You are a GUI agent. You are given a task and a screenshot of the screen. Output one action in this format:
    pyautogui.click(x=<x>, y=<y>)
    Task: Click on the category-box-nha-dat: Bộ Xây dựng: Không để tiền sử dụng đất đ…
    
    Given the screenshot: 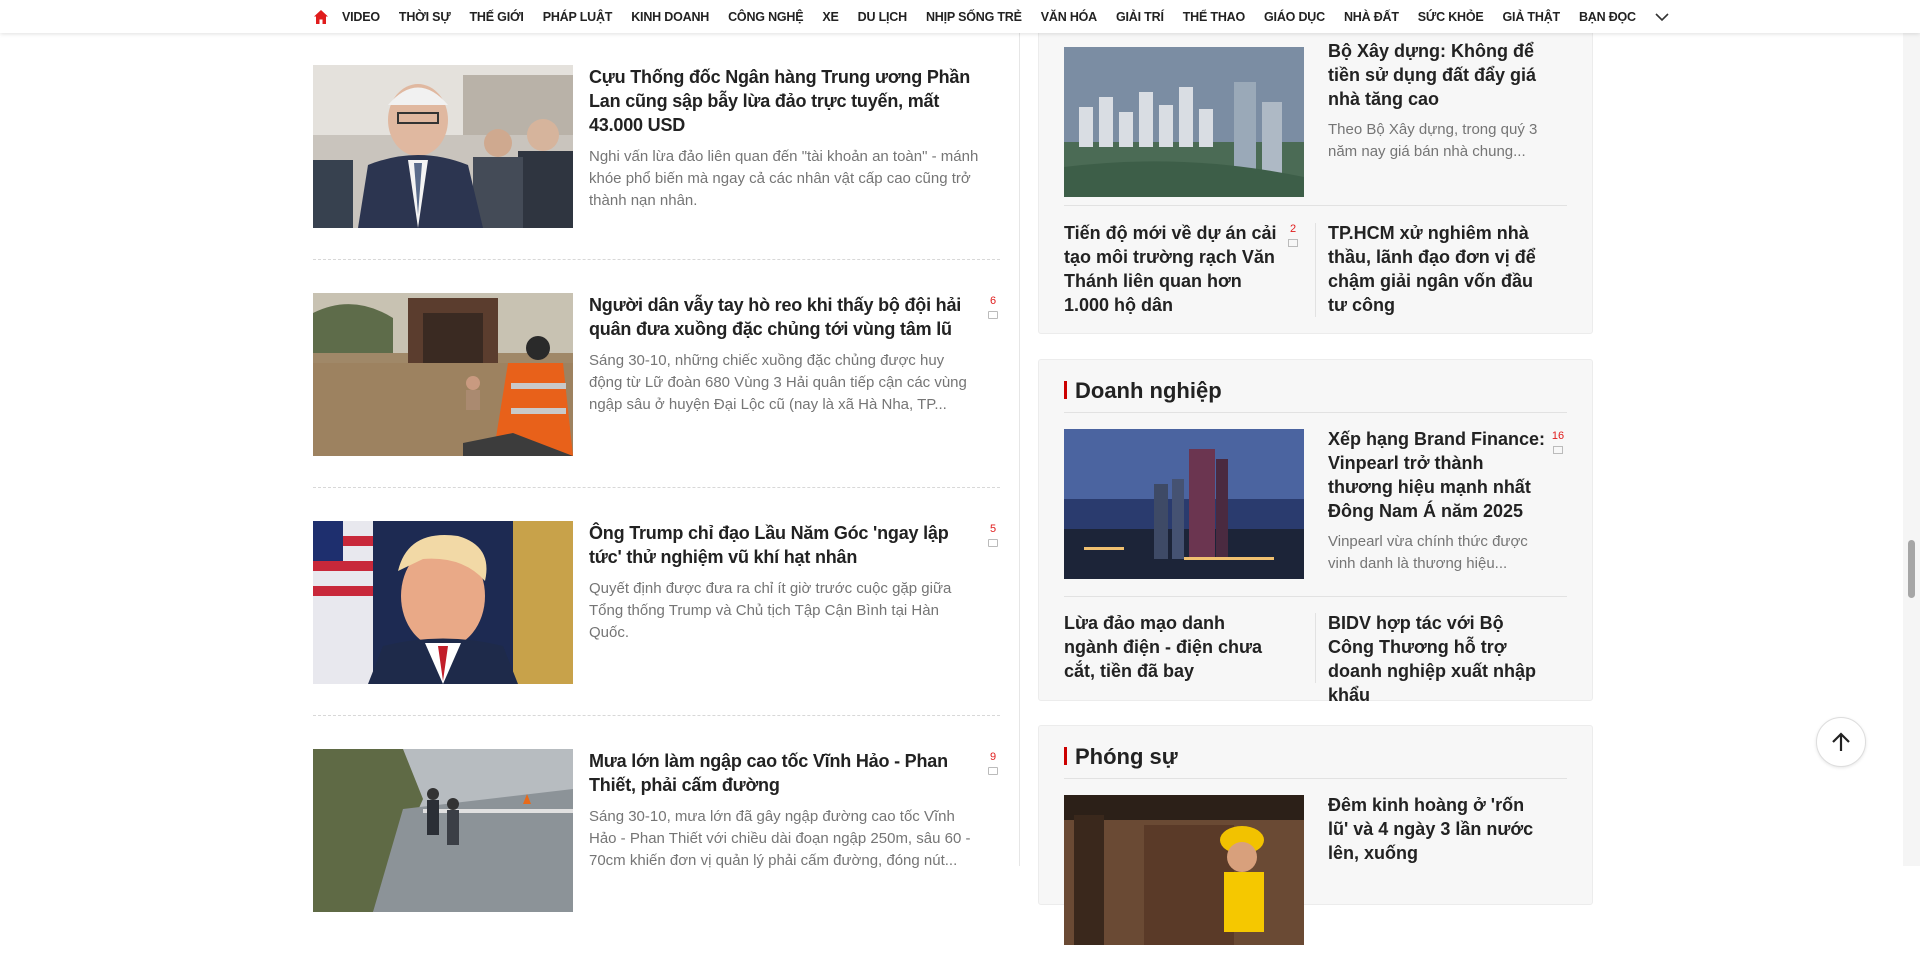 What is the action you would take?
    pyautogui.click(x=1315, y=167)
    